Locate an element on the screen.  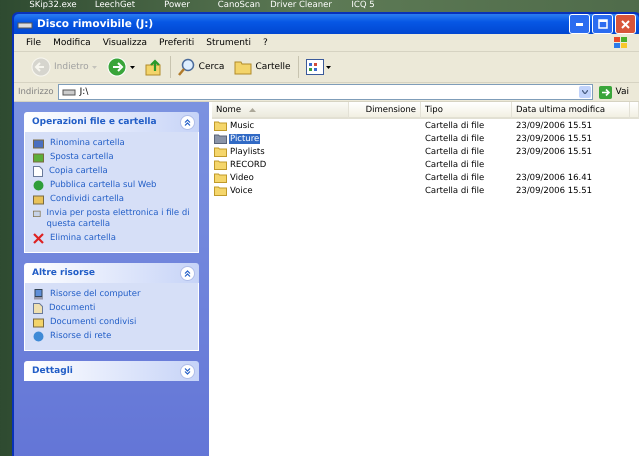
maximize-button is located at coordinates (602, 24).